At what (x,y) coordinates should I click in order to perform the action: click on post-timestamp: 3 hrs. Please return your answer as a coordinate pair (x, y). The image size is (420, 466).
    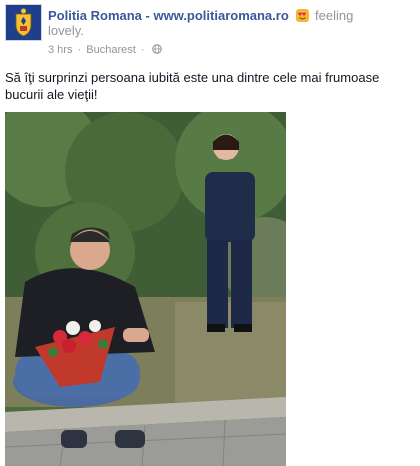
    Looking at the image, I should click on (60, 50).